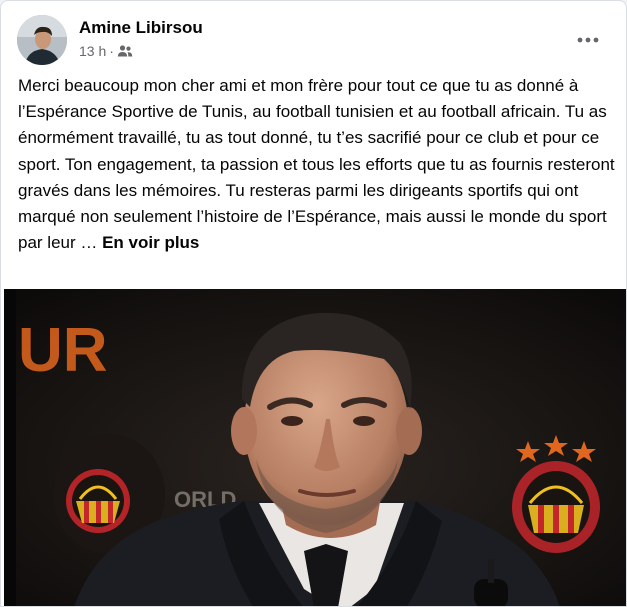  I want to click on post-time: 13 h, so click(92, 51).